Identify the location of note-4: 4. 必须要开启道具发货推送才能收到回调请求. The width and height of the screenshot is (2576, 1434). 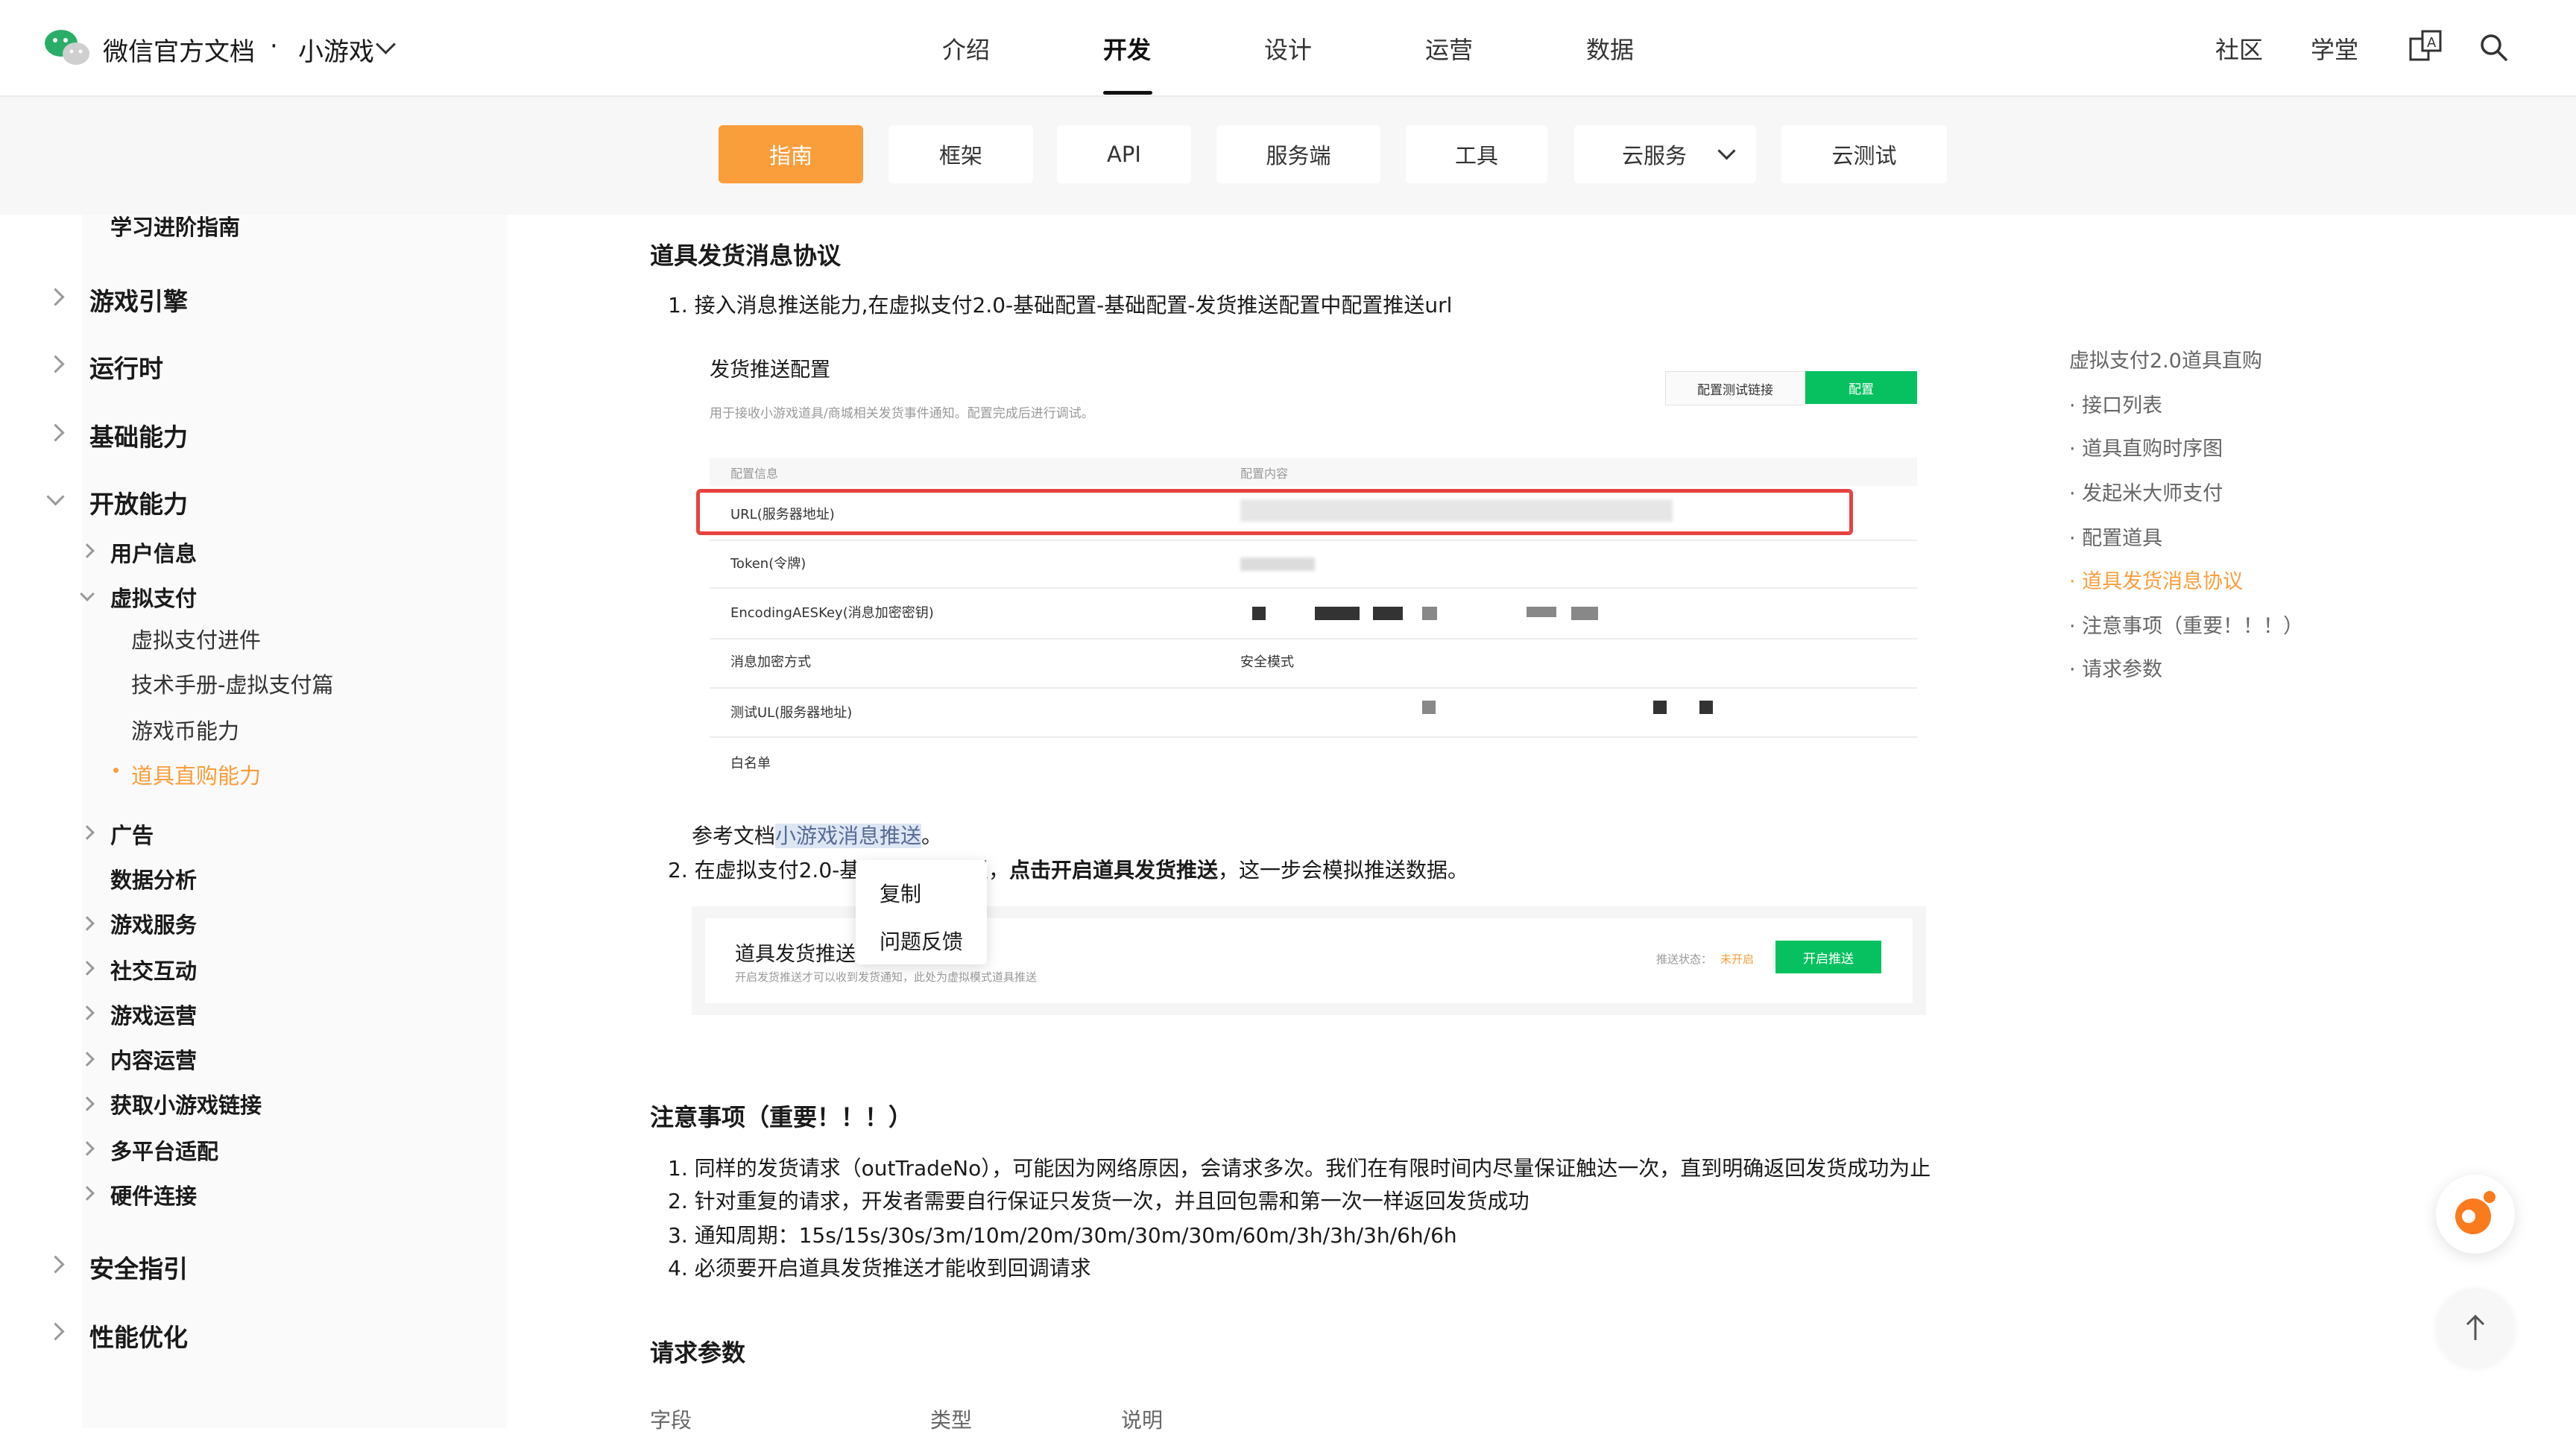
(879, 1268).